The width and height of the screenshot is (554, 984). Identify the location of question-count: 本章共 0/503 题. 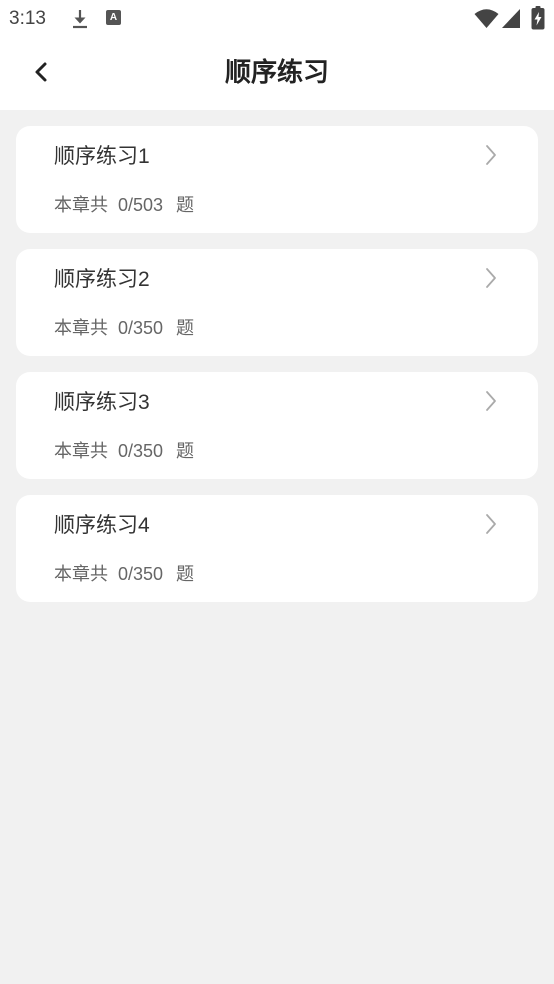
(124, 205).